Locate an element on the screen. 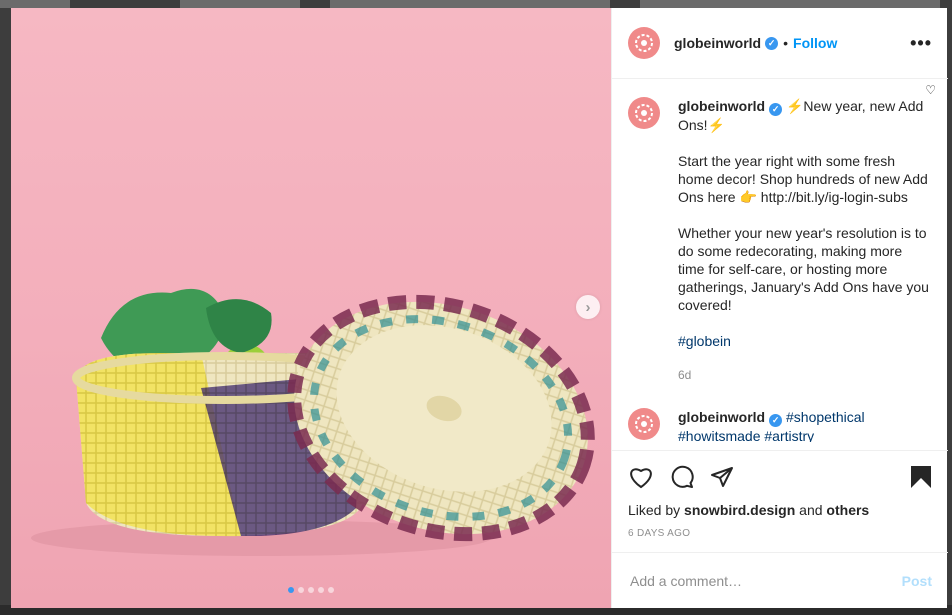  likes-summary: Liked by snowbird.design and others is located at coordinates (780, 513).